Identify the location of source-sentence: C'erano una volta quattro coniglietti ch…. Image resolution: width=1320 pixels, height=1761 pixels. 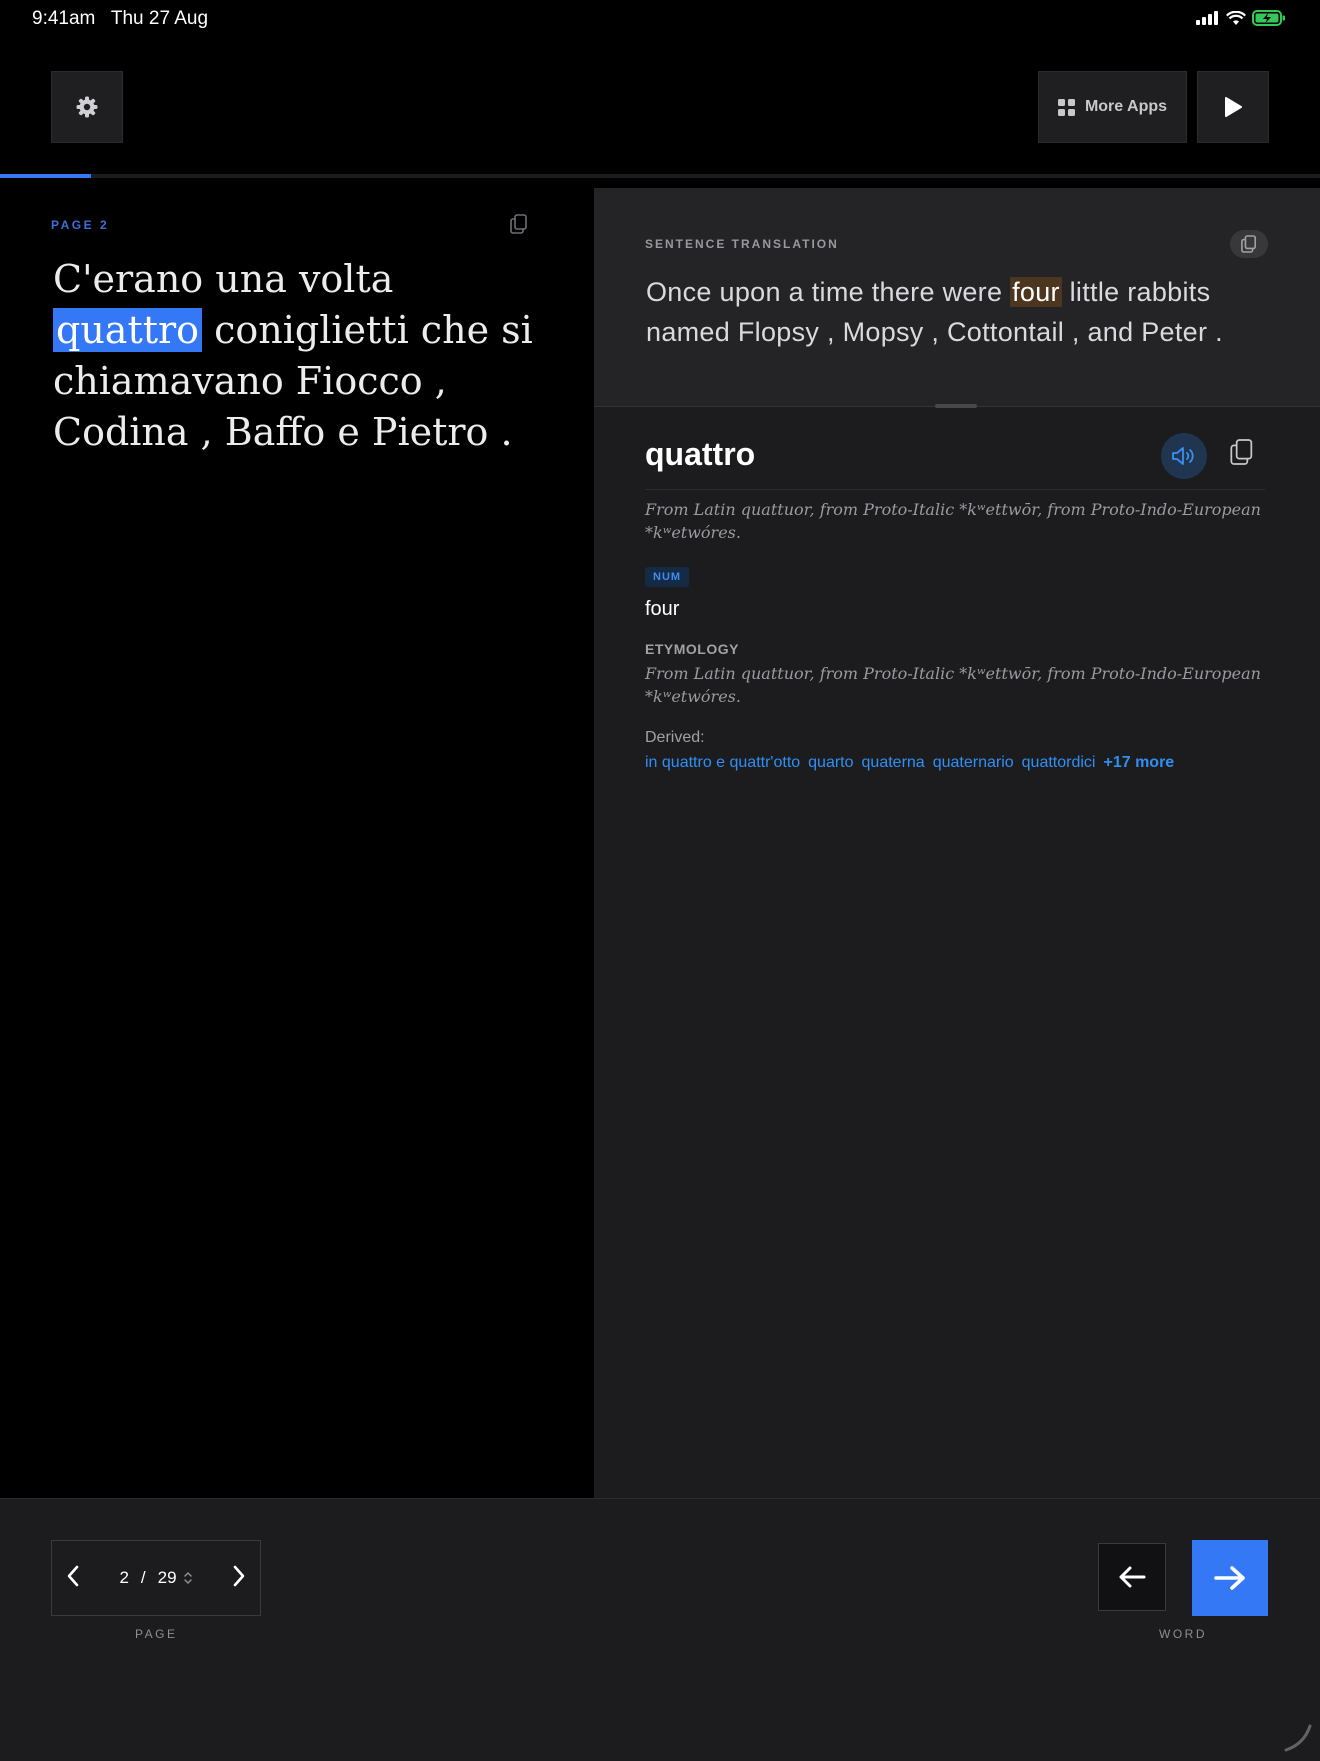
(303, 356).